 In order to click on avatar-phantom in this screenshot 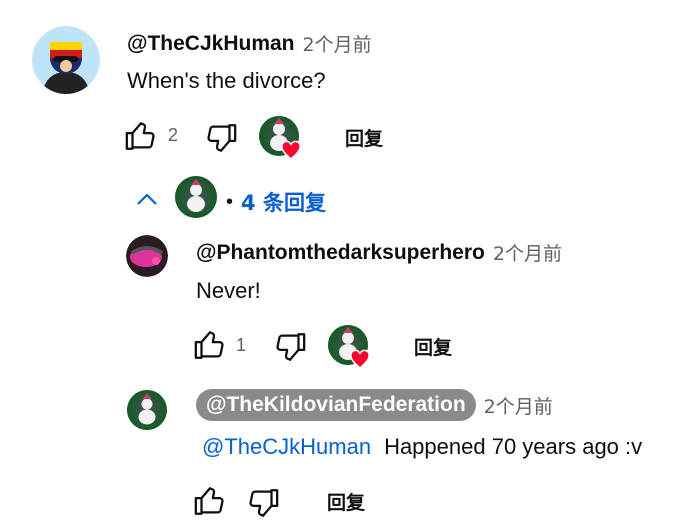, I will do `click(147, 256)`.